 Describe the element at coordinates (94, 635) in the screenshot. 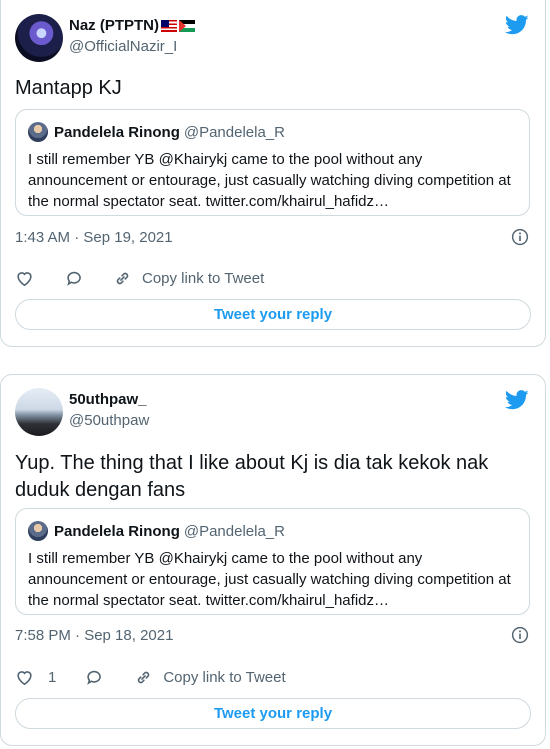

I see `timestamp: 7:58 PM · Sep 18, 2021` at that location.